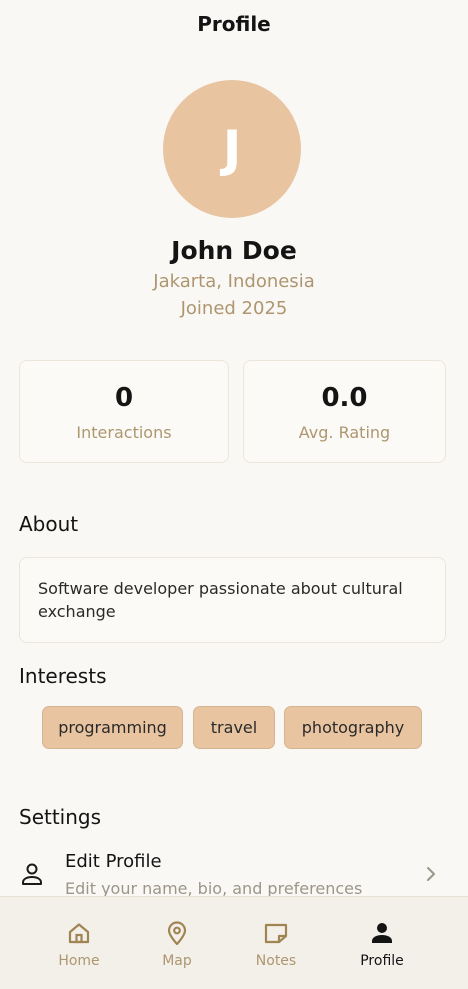 The height and width of the screenshot is (989, 468). I want to click on nav-label: Home, so click(79, 961).